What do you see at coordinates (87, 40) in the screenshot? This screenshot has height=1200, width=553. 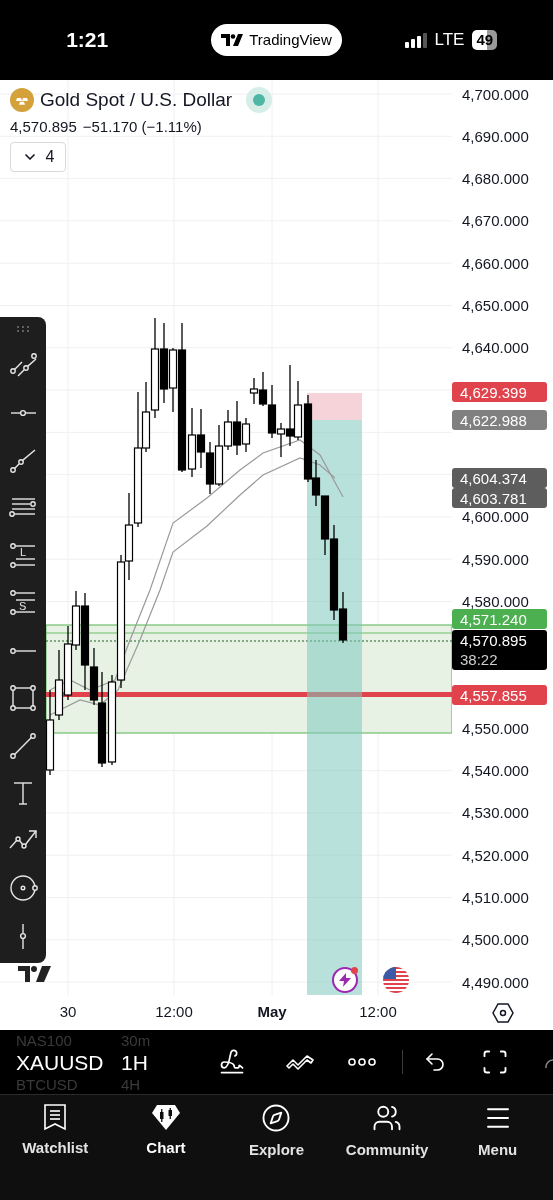 I see `clock-time: 1:21` at bounding box center [87, 40].